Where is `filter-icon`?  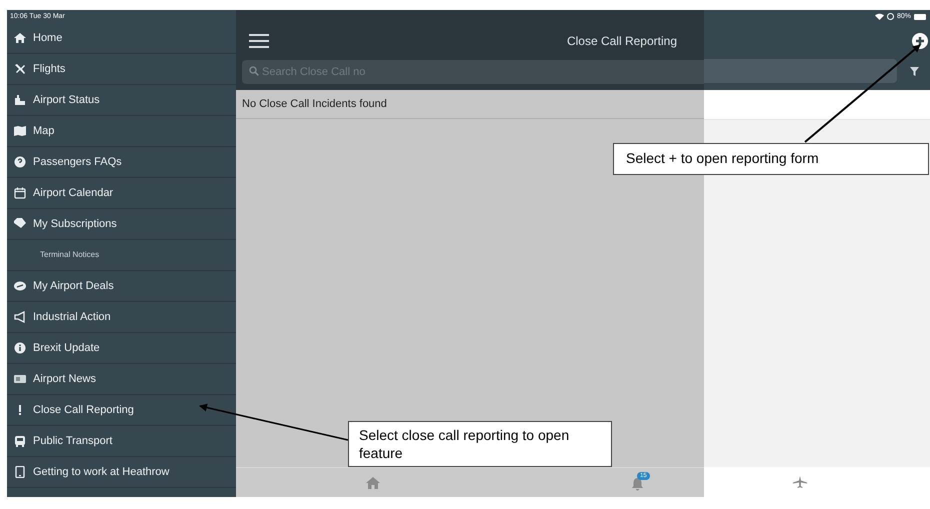 filter-icon is located at coordinates (914, 71).